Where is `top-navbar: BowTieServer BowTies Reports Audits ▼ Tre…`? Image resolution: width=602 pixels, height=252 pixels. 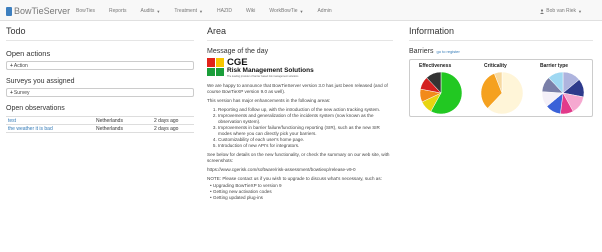 top-navbar: BowTieServer BowTies Reports Audits ▼ Tre… is located at coordinates (301, 10).